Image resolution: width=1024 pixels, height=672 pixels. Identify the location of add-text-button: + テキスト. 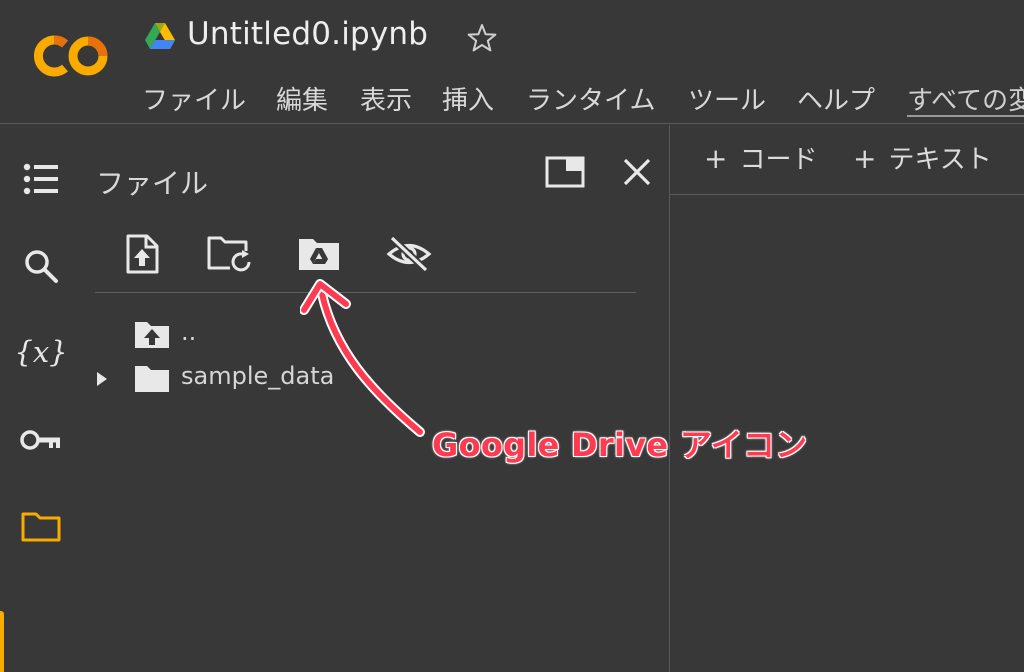
(922, 157).